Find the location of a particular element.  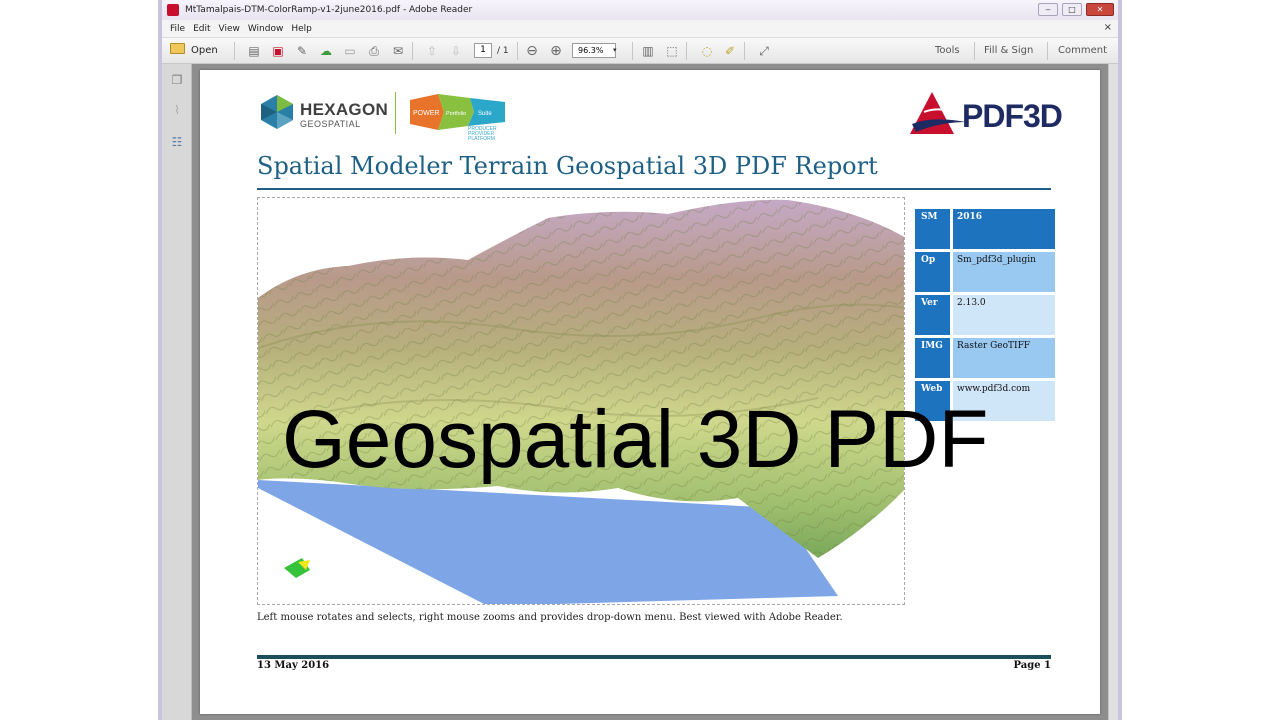

fill-sign-link: Fill & Sign is located at coordinates (1008, 51).